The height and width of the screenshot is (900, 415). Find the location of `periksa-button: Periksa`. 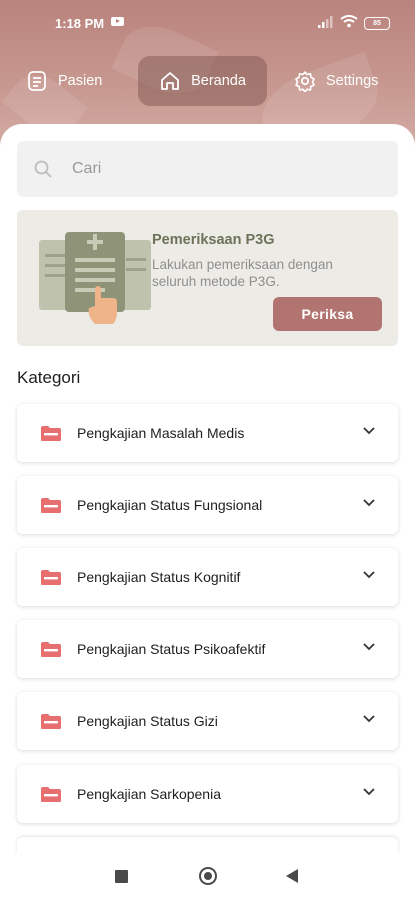

periksa-button: Periksa is located at coordinates (327, 314).